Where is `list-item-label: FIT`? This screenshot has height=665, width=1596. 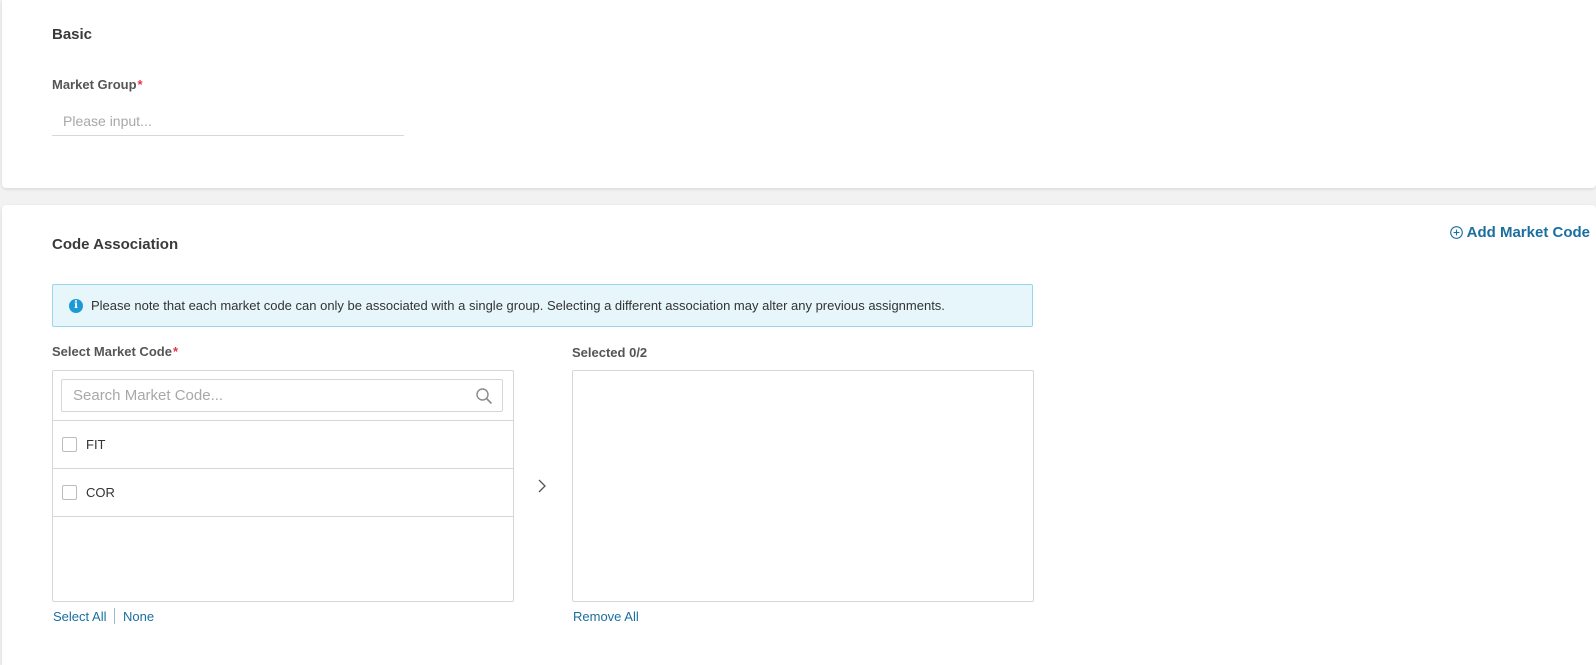
list-item-label: FIT is located at coordinates (96, 444).